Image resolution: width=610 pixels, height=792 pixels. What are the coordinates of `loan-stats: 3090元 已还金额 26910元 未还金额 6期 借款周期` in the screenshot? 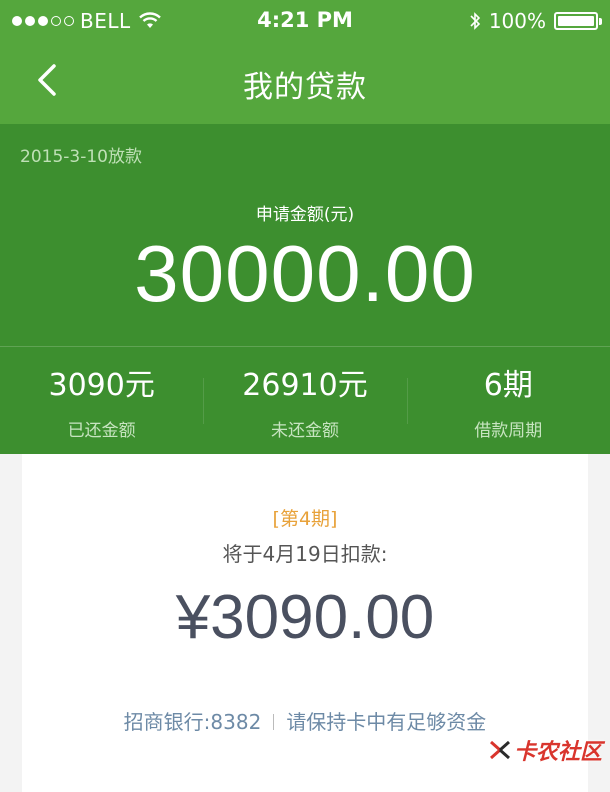 It's located at (305, 400).